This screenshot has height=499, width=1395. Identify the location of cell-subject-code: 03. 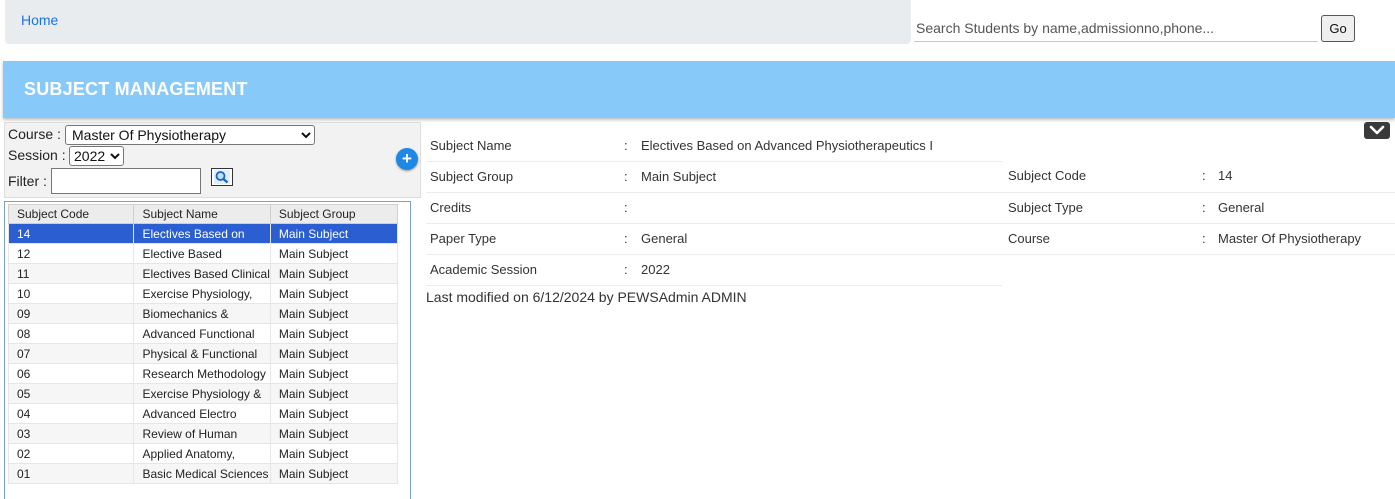
(71, 433).